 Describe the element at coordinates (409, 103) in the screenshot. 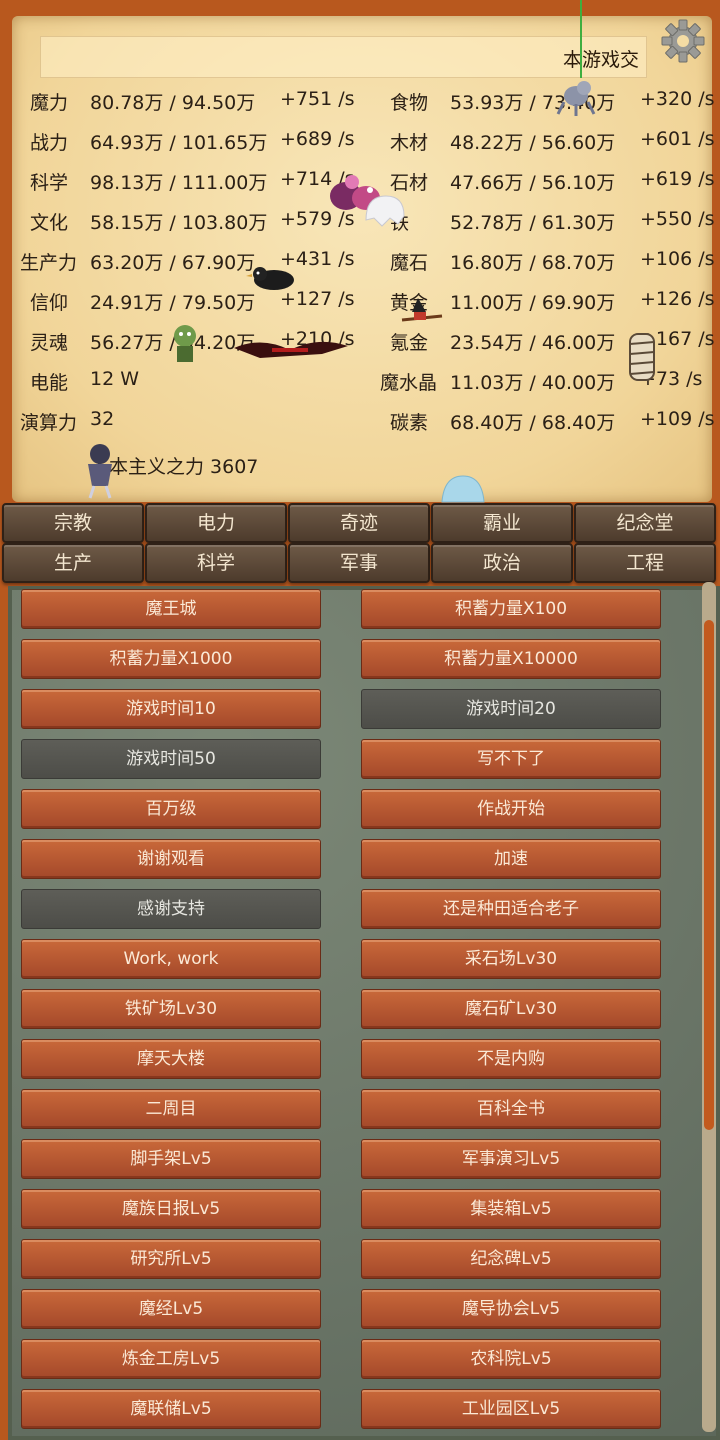

I see `resource-name: 食物` at that location.